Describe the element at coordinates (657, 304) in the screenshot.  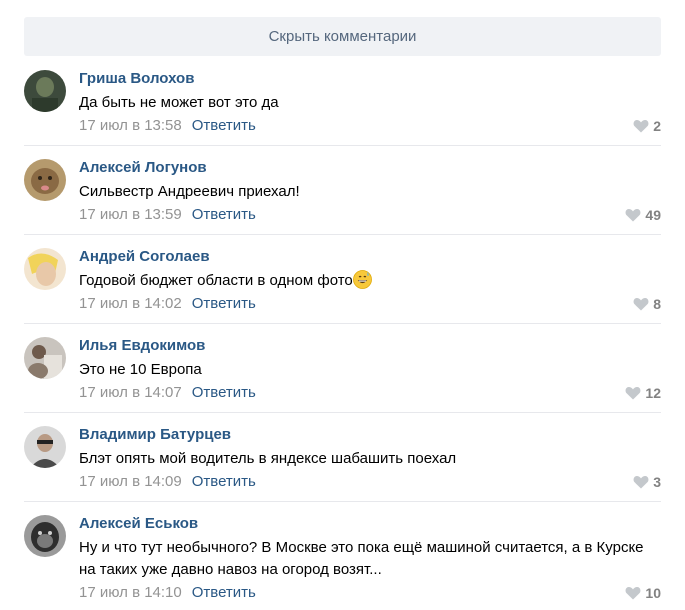
I see `like-count: 8` at that location.